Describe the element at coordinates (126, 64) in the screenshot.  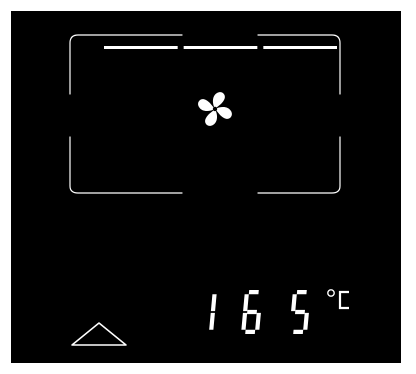
I see `frame-top-left` at that location.